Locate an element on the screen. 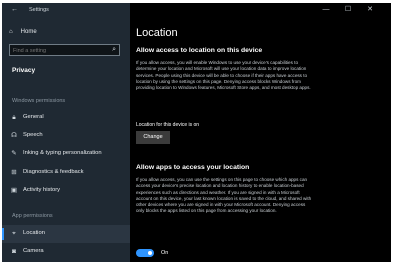 The width and height of the screenshot is (400, 265). home-link: ⌂ Home is located at coordinates (23, 32).